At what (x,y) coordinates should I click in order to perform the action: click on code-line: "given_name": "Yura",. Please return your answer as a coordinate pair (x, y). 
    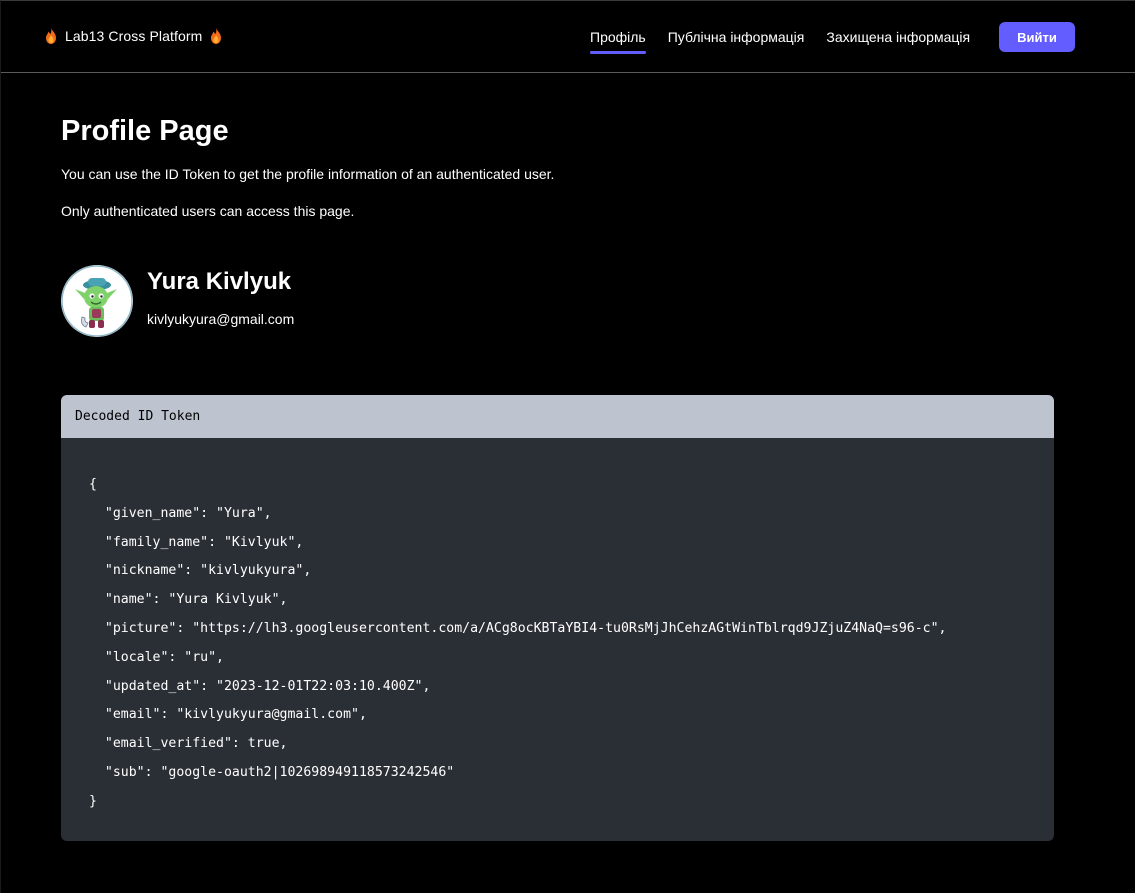
    Looking at the image, I should click on (180, 513).